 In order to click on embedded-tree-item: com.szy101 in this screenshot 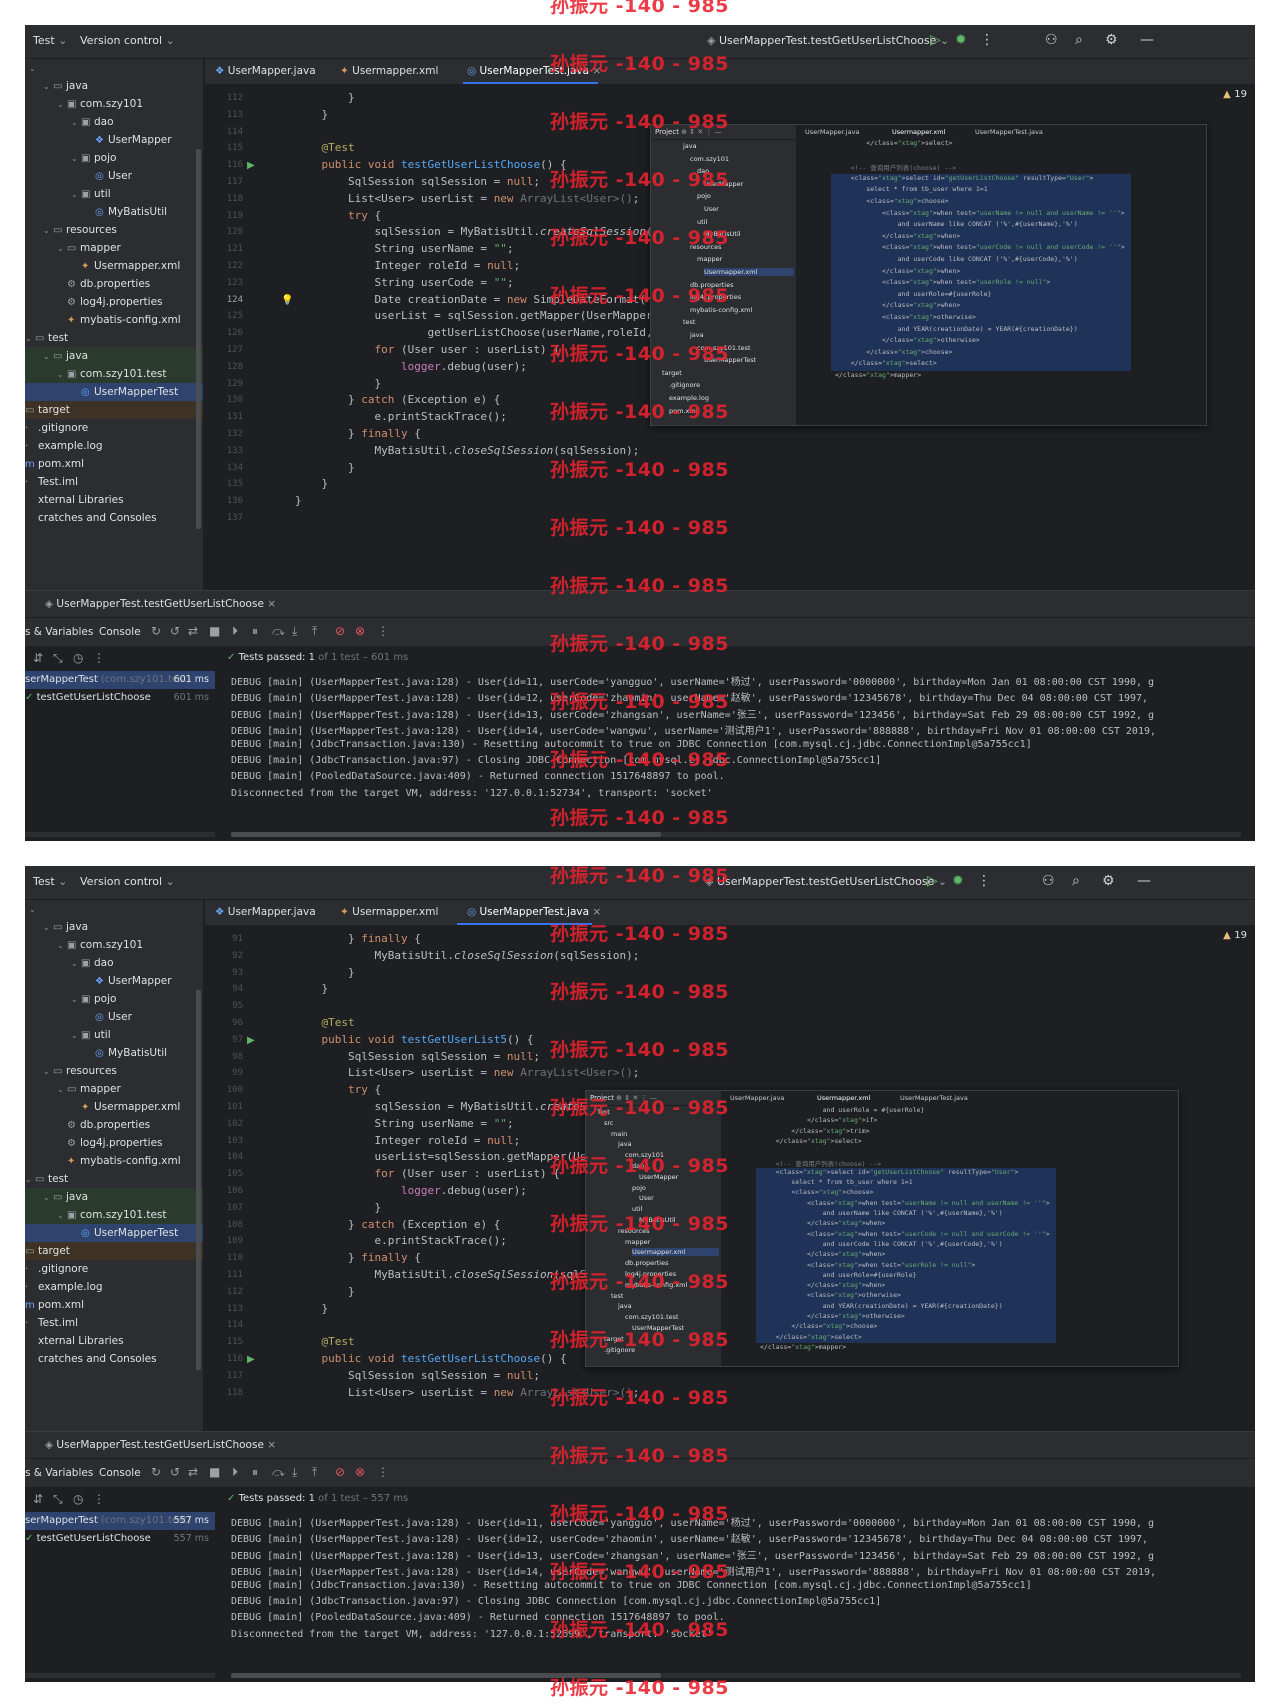, I will do `click(644, 1155)`.